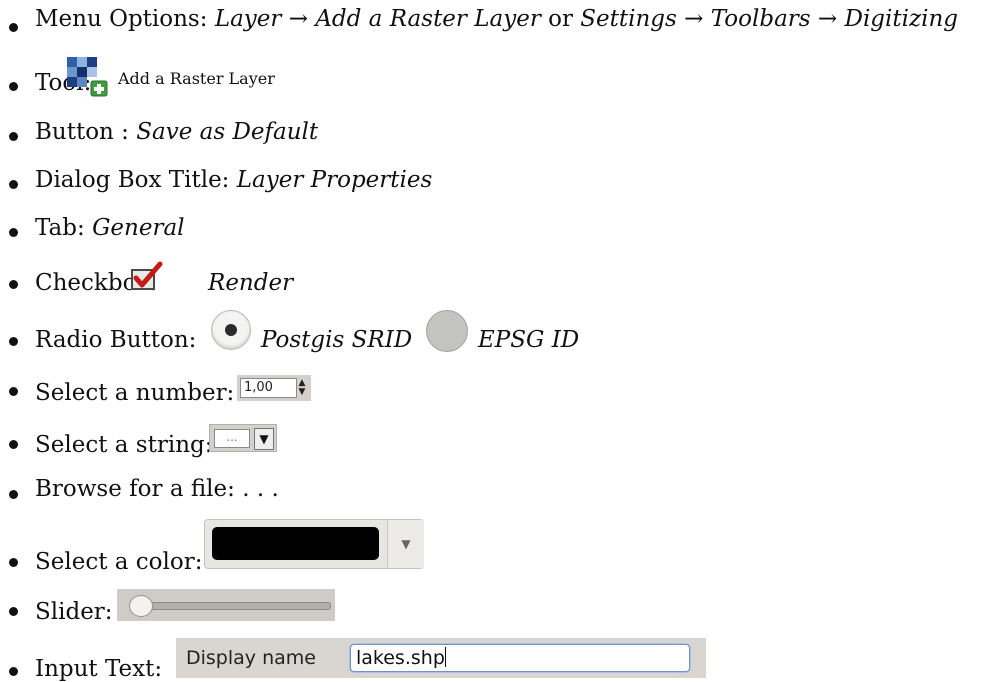 This screenshot has height=682, width=994. Describe the element at coordinates (231, 606) in the screenshot. I see `slider-track` at that location.